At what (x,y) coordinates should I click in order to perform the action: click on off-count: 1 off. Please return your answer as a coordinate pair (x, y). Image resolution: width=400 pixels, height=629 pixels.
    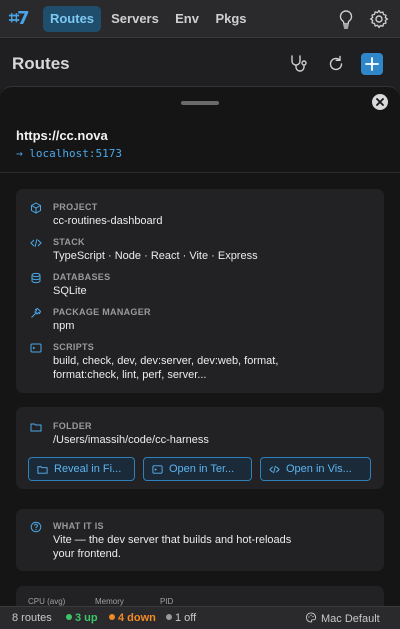
    Looking at the image, I should click on (181, 618).